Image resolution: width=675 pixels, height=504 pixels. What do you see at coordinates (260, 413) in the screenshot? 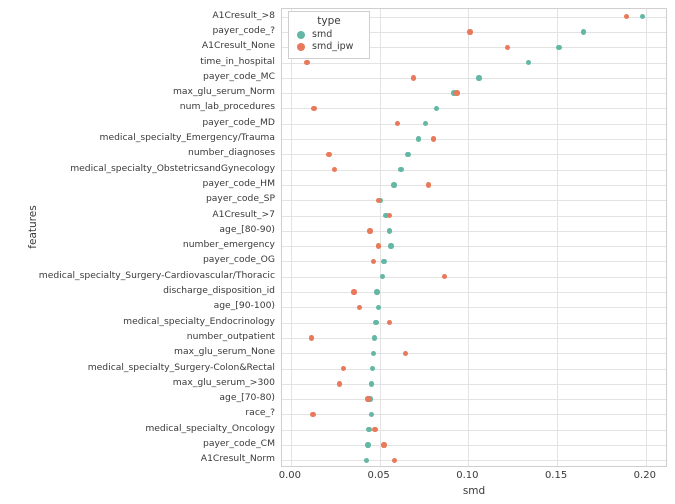
I see `y-axis-tick-label: race_?` at bounding box center [260, 413].